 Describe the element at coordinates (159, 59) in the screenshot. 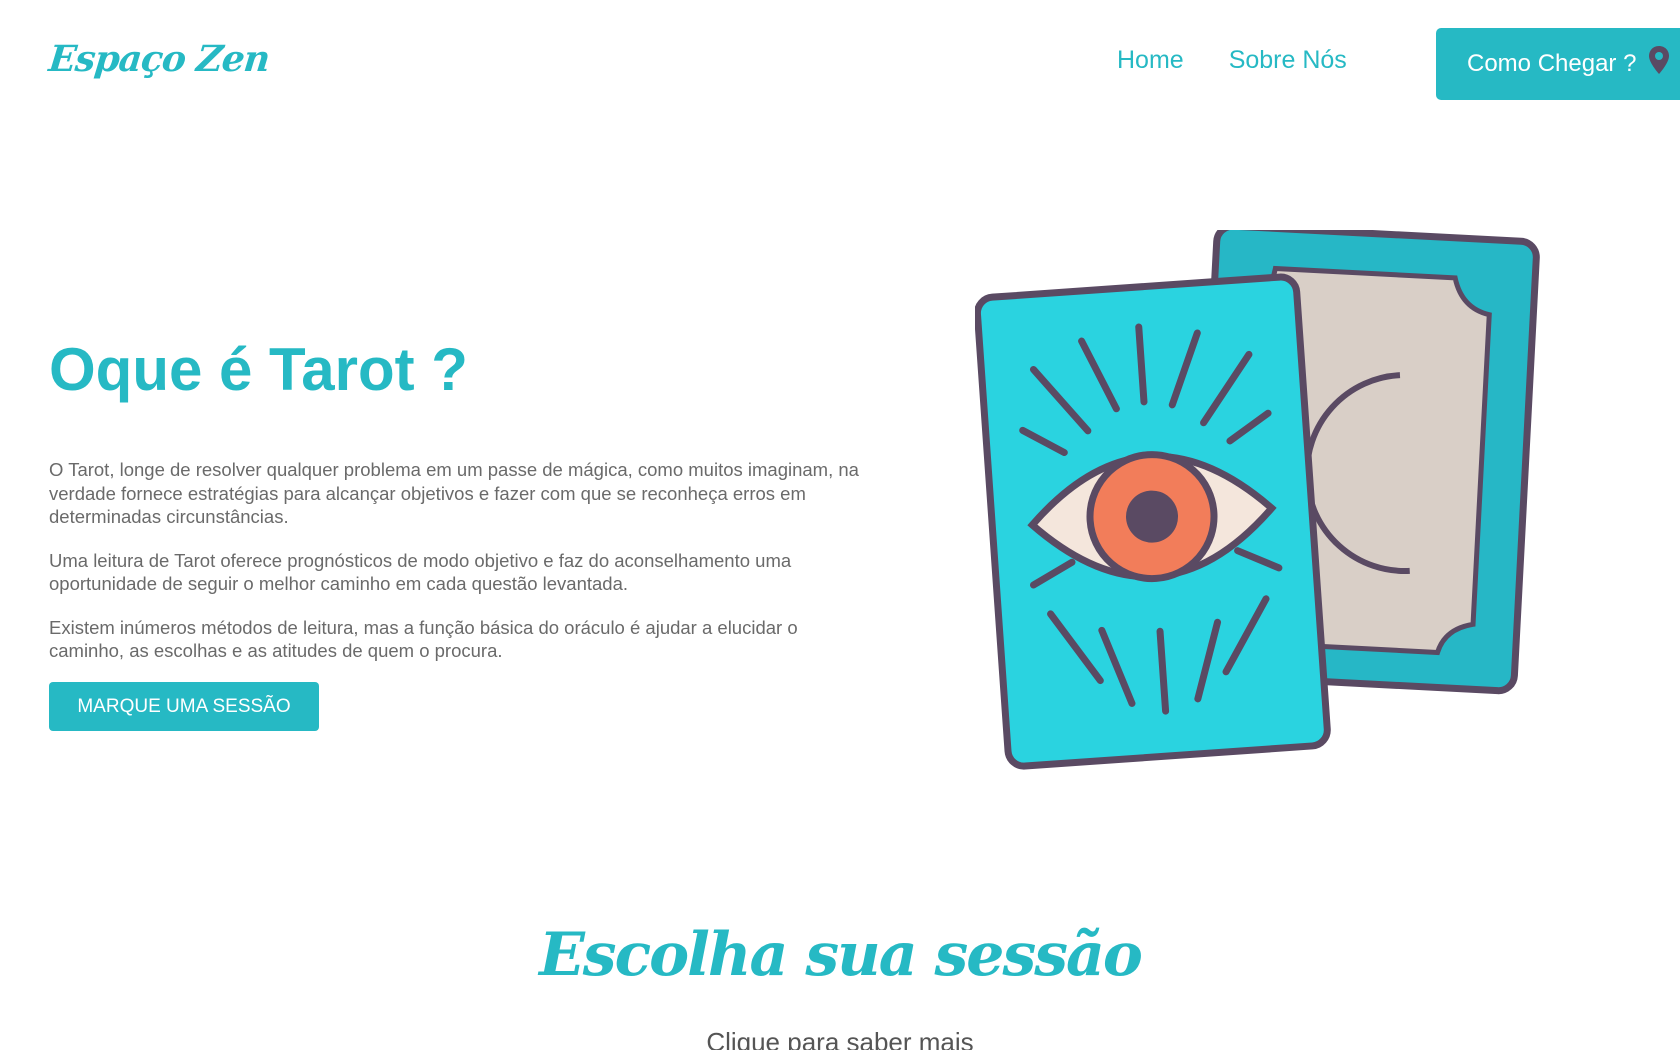

I see `logo: Espaço Zen` at that location.